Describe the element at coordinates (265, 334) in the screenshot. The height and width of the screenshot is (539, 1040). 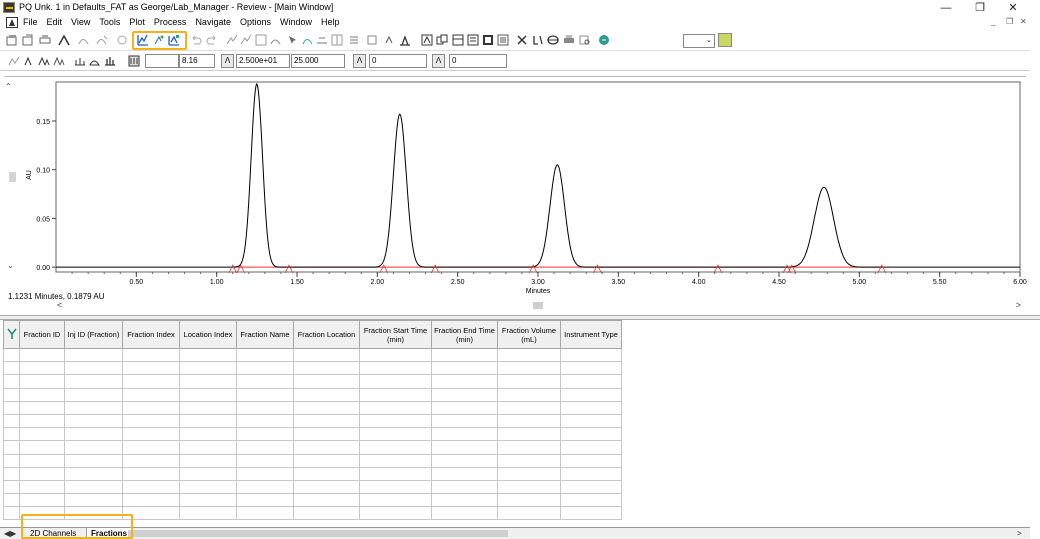
I see `column-header: Fraction Name` at that location.